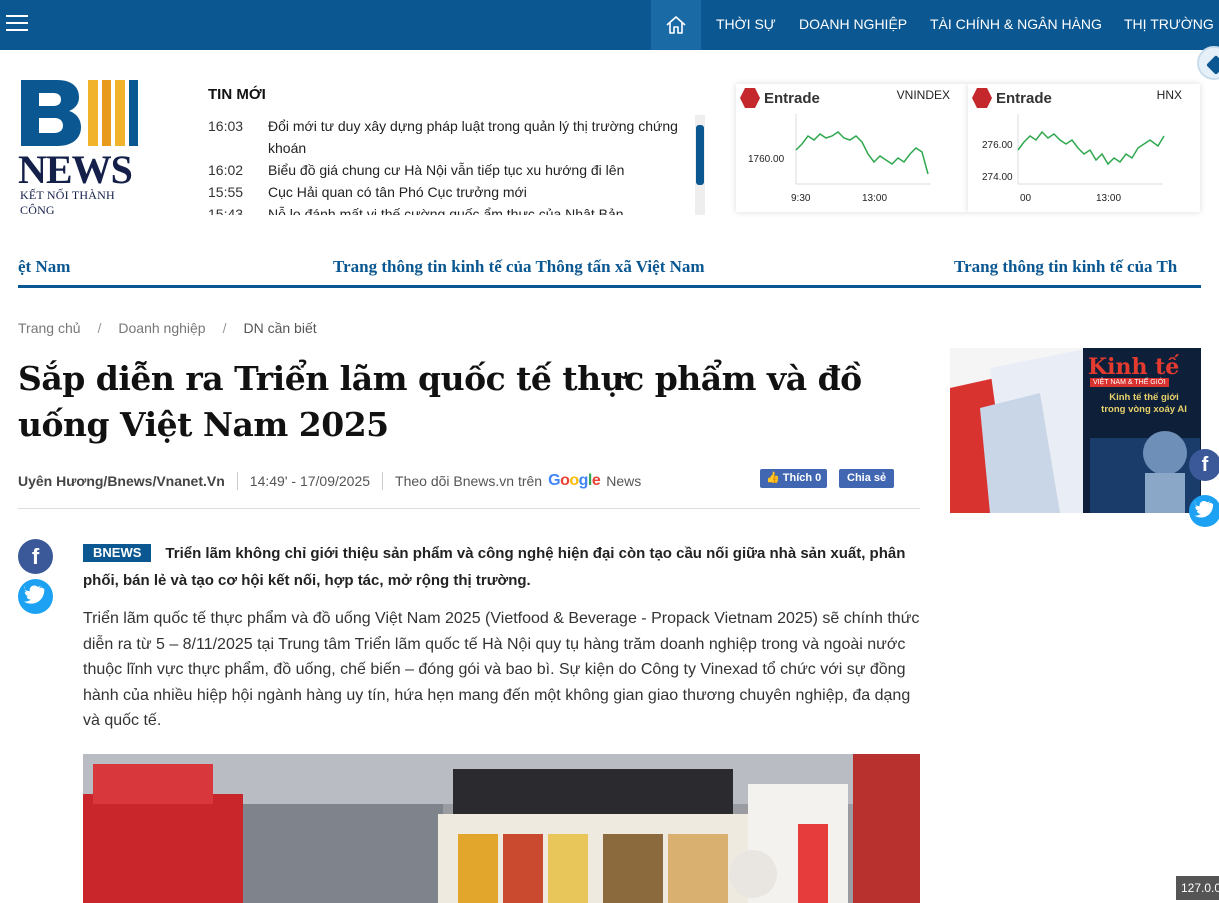 The width and height of the screenshot is (1219, 903). I want to click on floating-twitter-icon, so click(1204, 511).